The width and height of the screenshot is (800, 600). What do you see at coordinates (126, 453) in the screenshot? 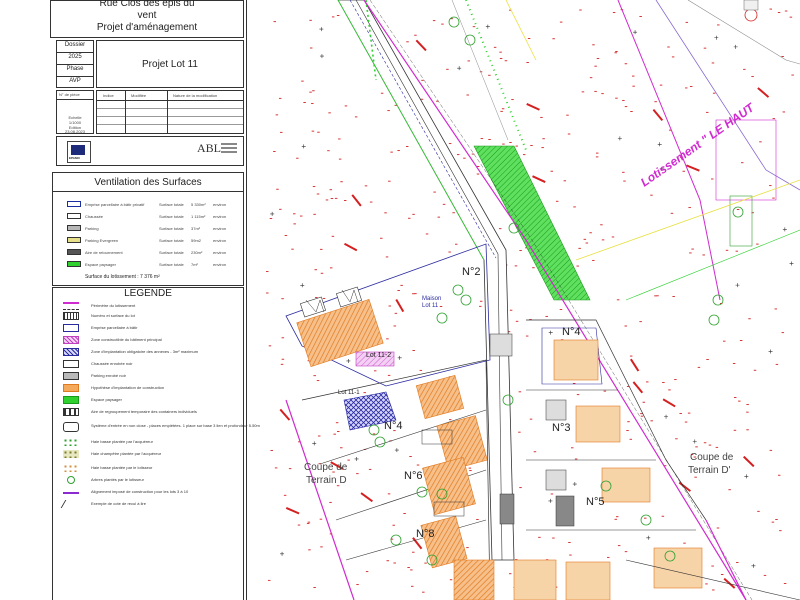
I see `legend-text: Haie champêtre plantée par l'acquéreur` at bounding box center [126, 453].